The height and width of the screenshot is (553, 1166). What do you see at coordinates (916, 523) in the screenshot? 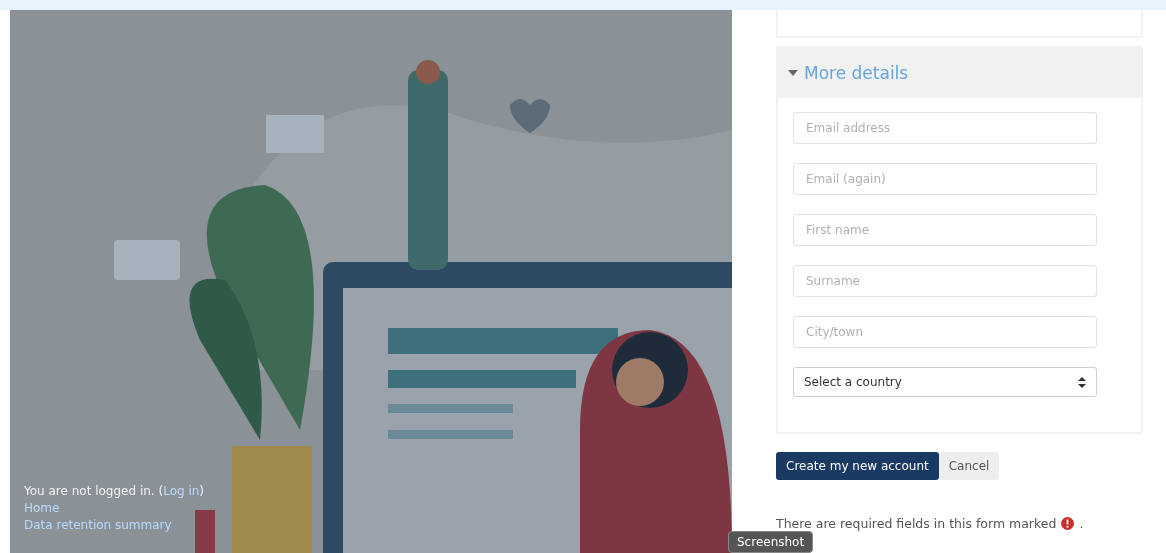
I see `required-note-text: There are required fields in this form marked` at bounding box center [916, 523].